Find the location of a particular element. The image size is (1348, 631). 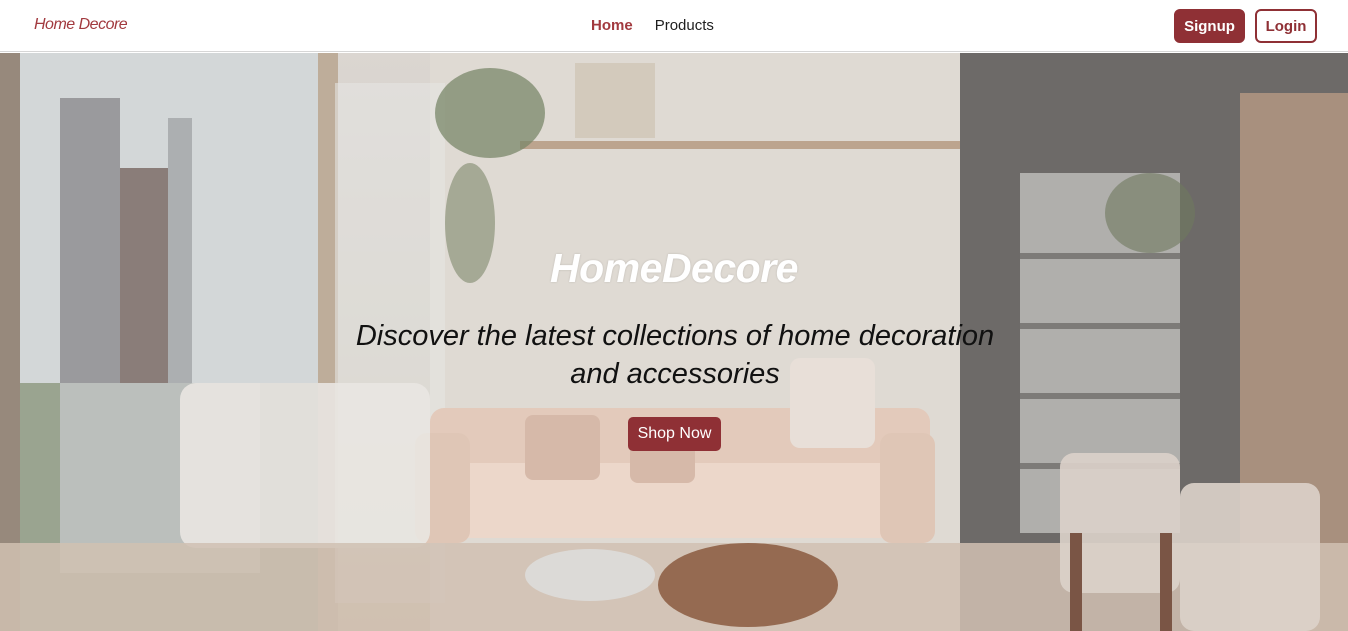

nav-link-products: Products is located at coordinates (684, 25).